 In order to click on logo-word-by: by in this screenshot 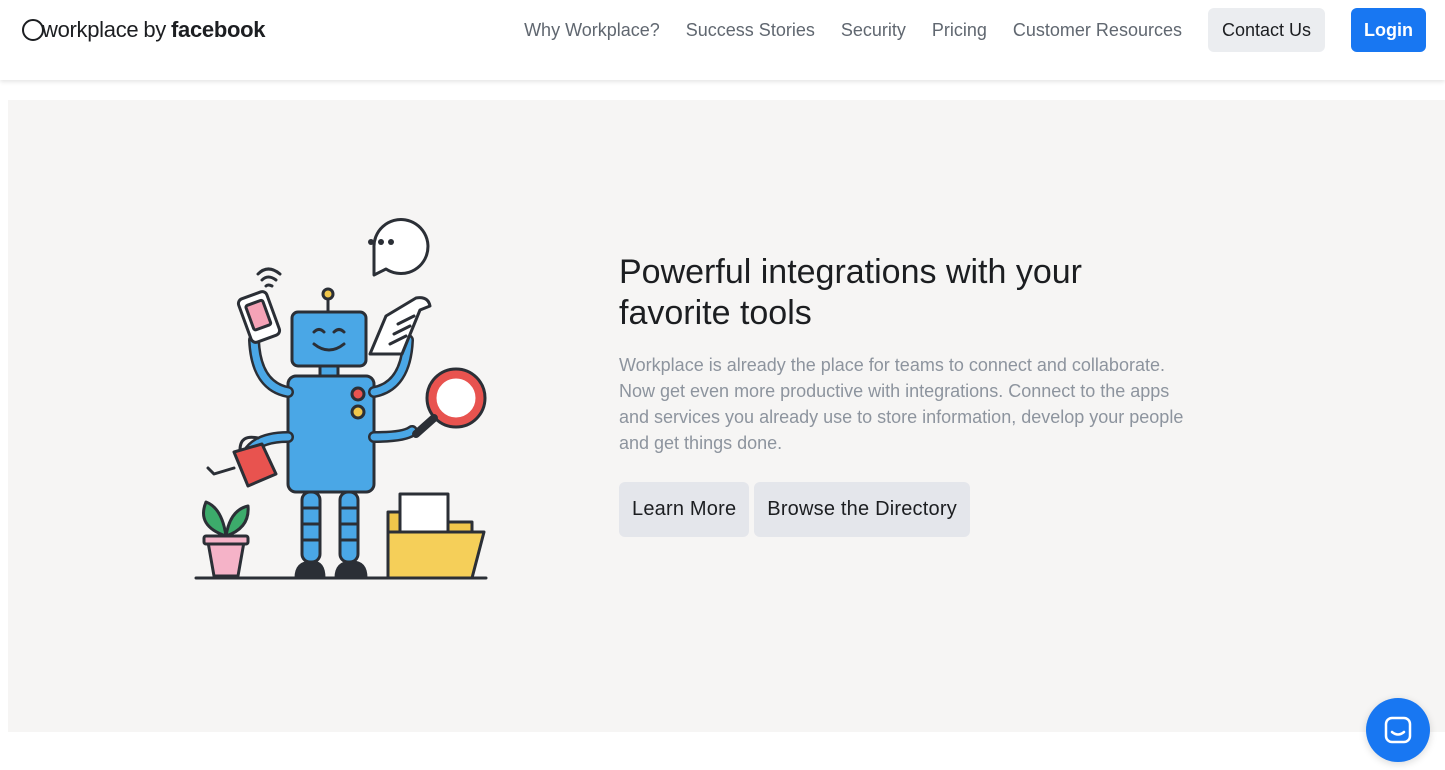, I will do `click(154, 29)`.